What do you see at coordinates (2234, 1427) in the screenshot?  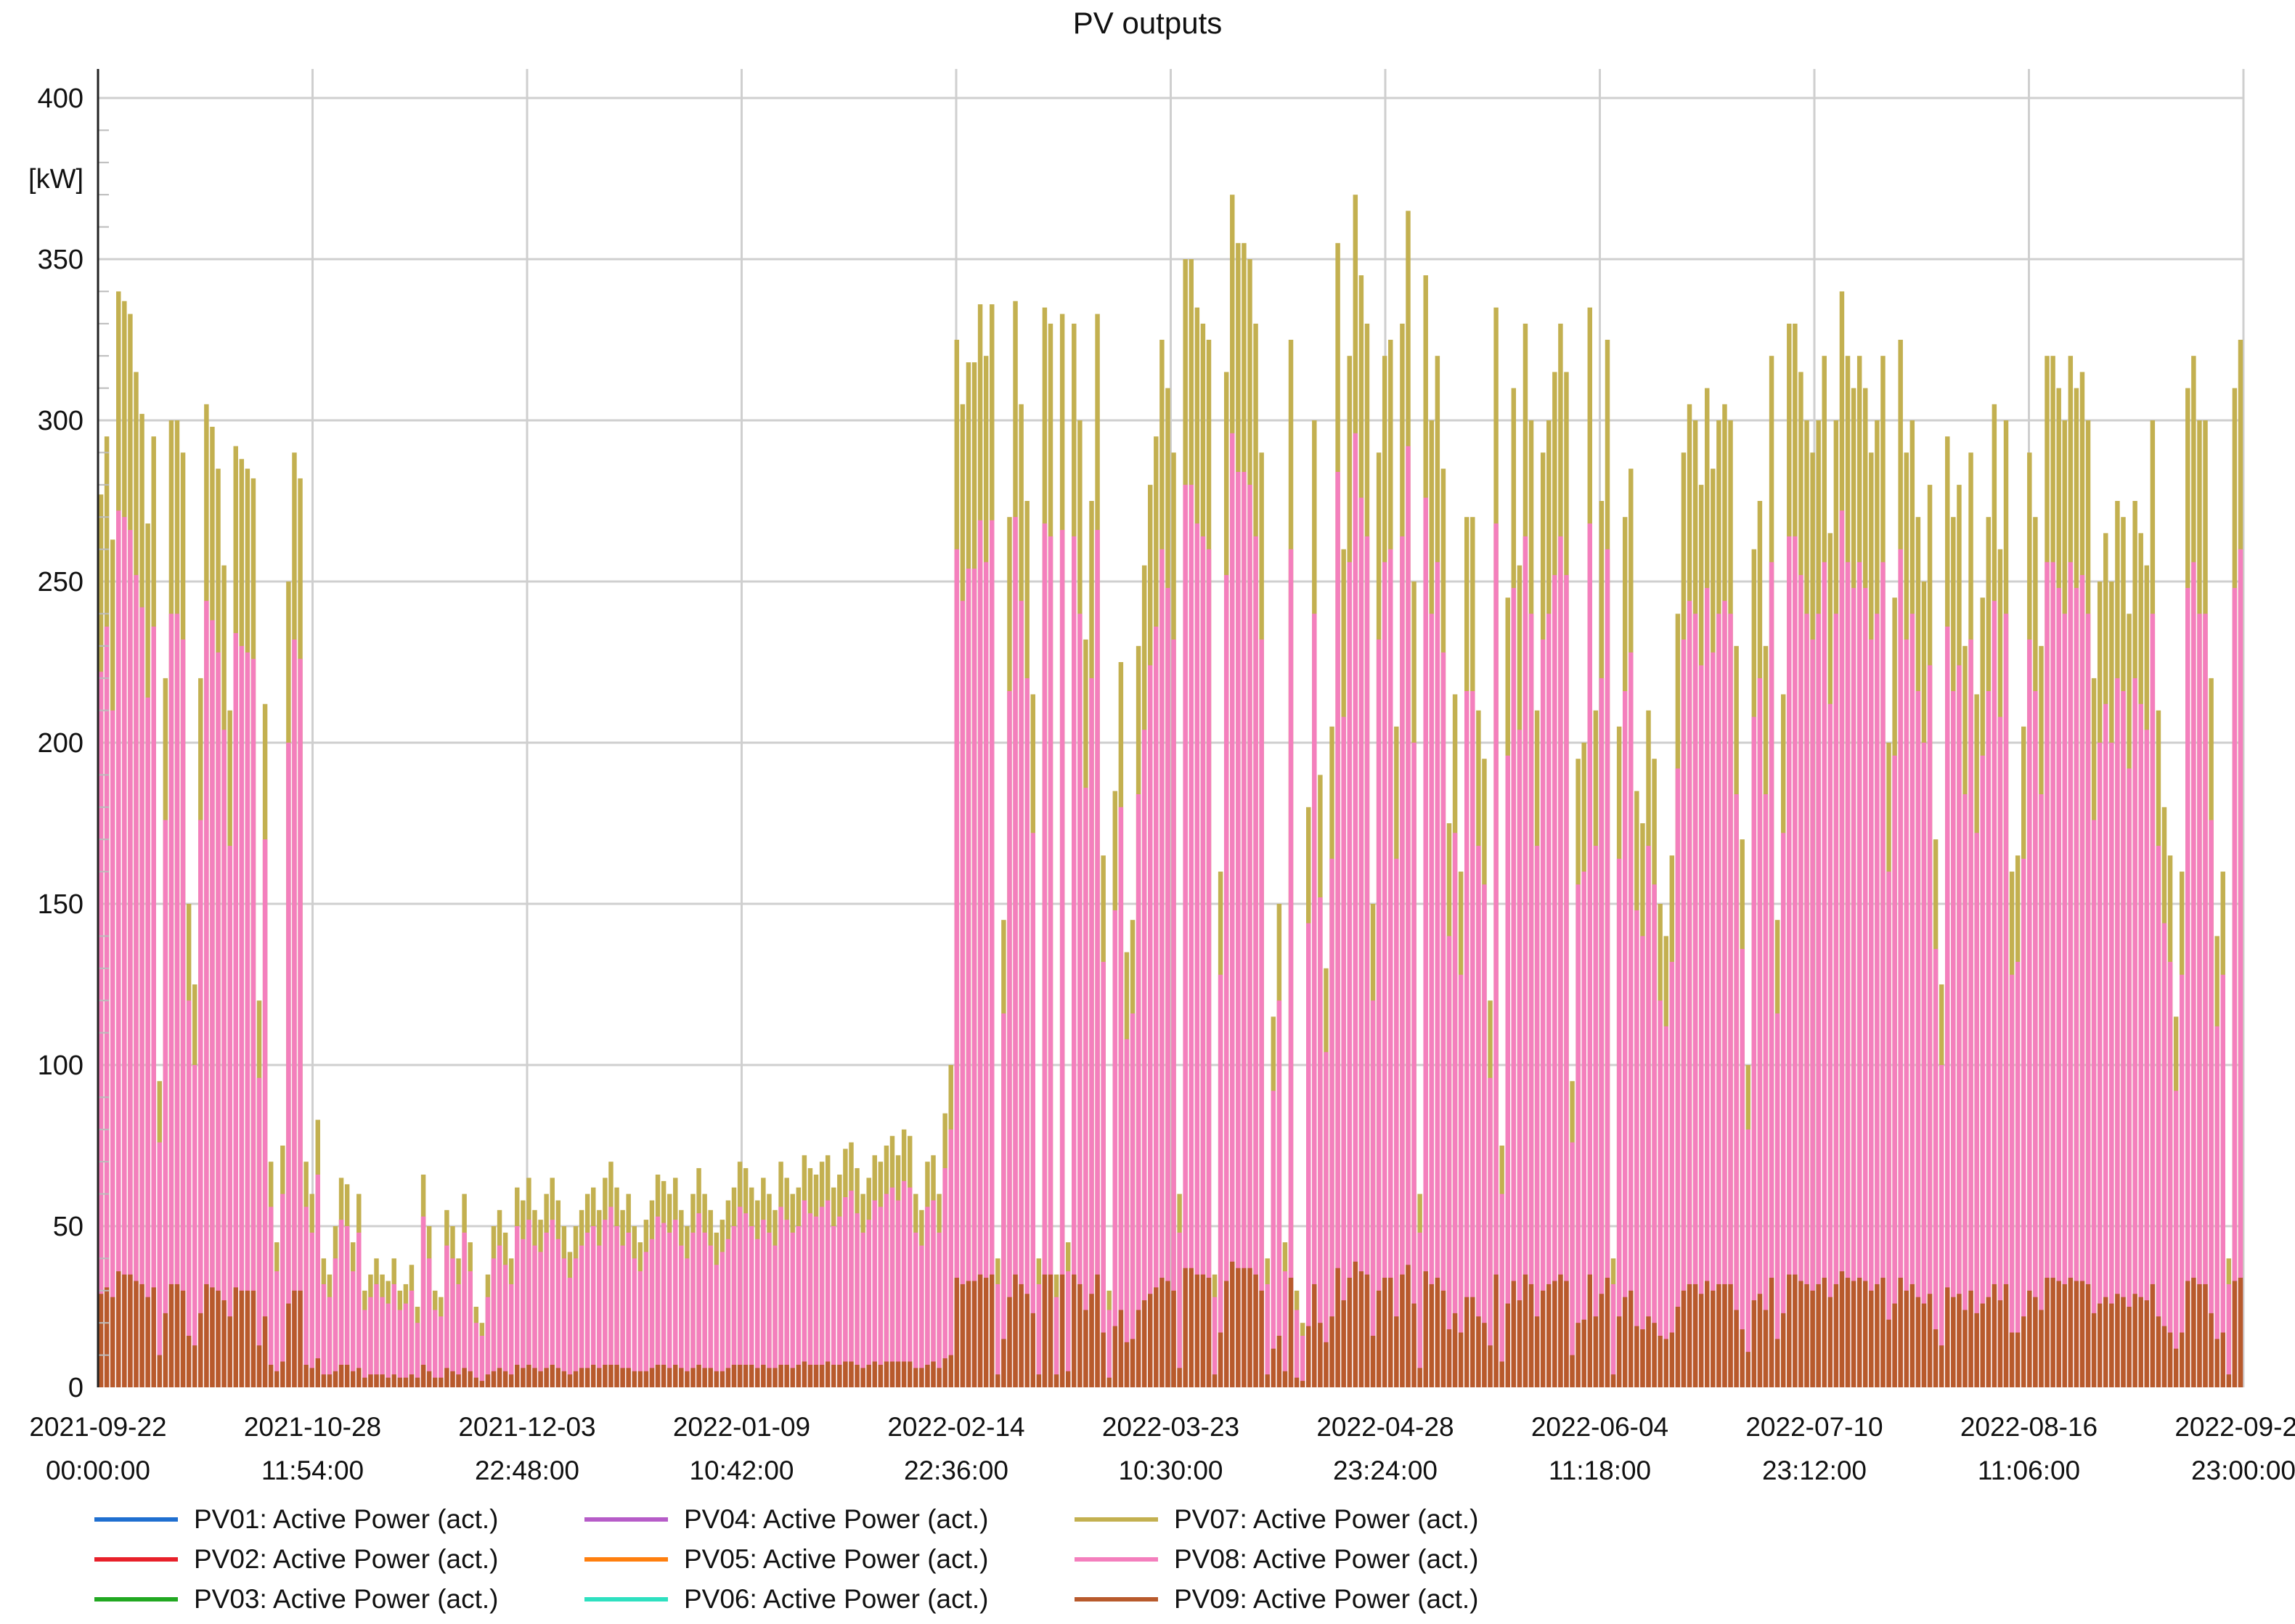 I see `x-tick-date: 2022-09-21` at bounding box center [2234, 1427].